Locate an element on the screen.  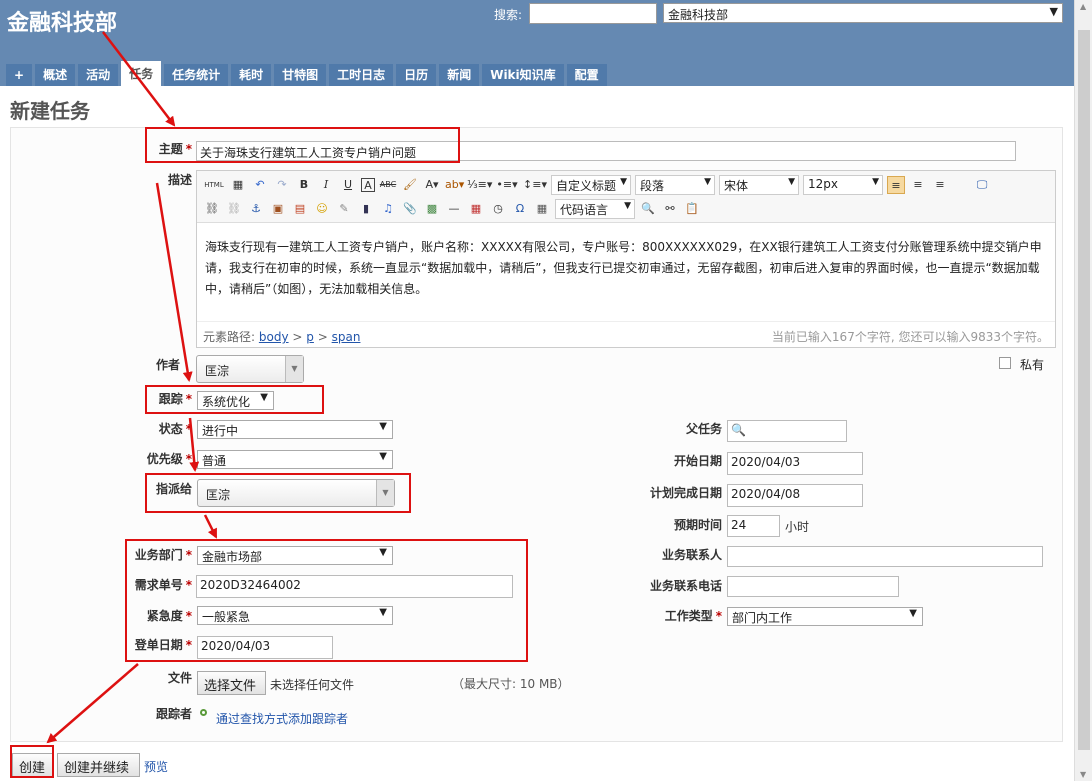
horizontal-rule-icon: — is located at coordinates (454, 209).